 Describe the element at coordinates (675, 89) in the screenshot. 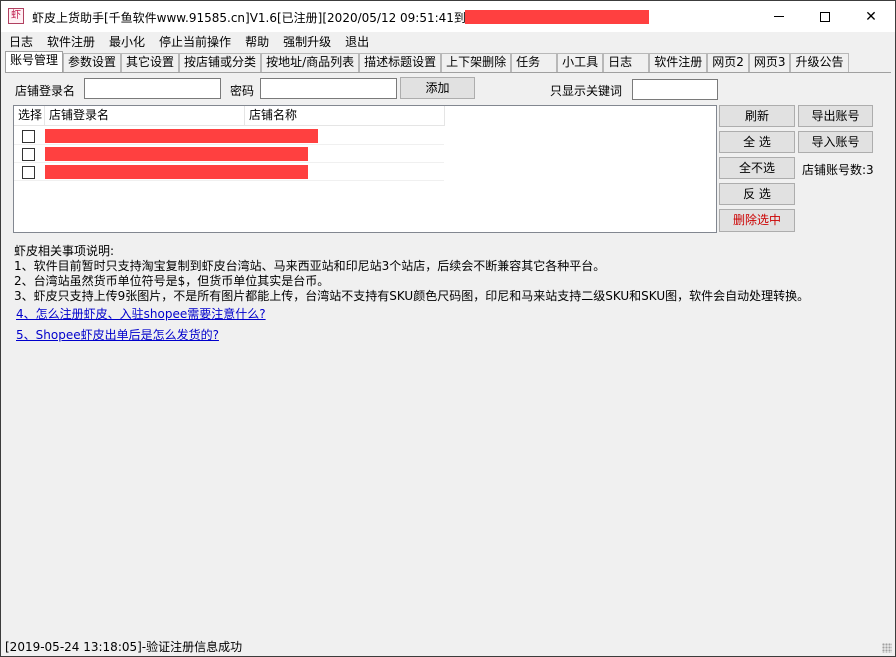

I see `keyword-filter-input` at that location.